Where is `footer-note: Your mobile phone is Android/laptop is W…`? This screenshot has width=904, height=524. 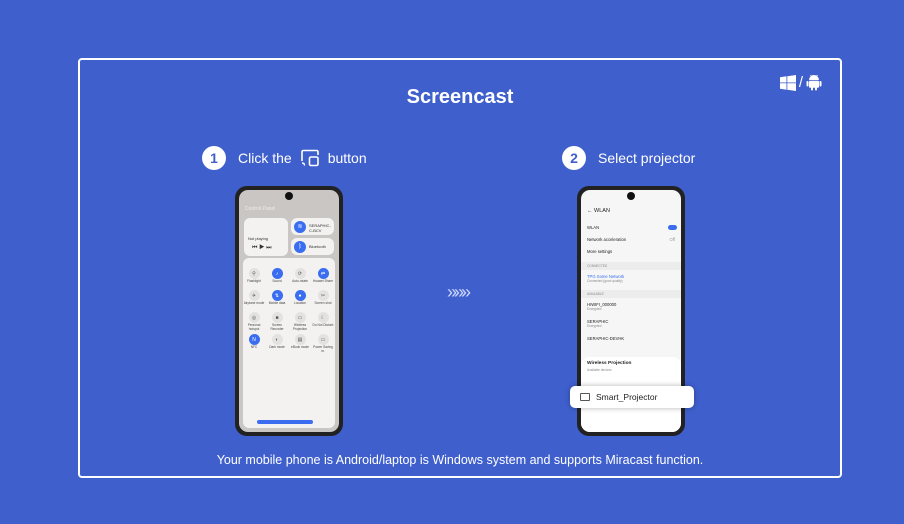
footer-note: Your mobile phone is Android/laptop is W… is located at coordinates (460, 460).